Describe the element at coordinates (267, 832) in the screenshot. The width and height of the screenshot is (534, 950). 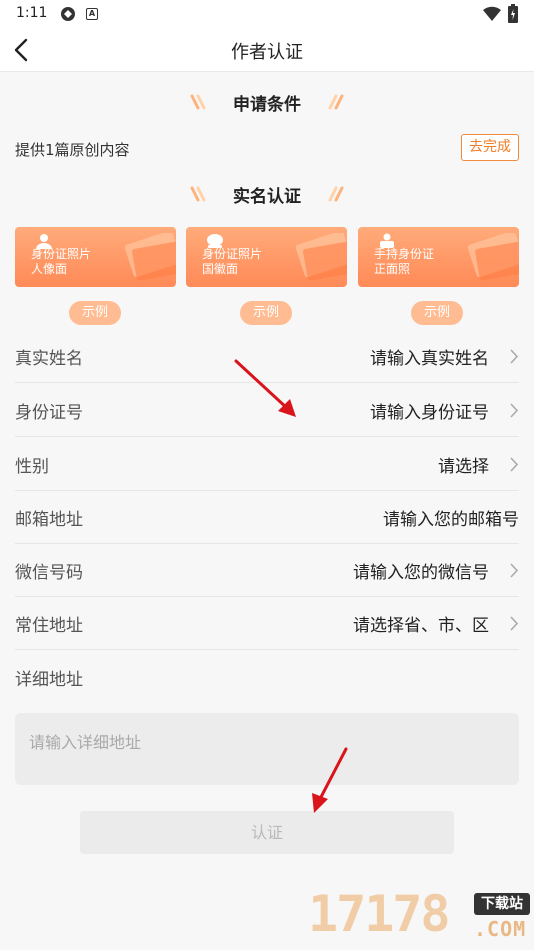
I see `submit-button: 认证` at that location.